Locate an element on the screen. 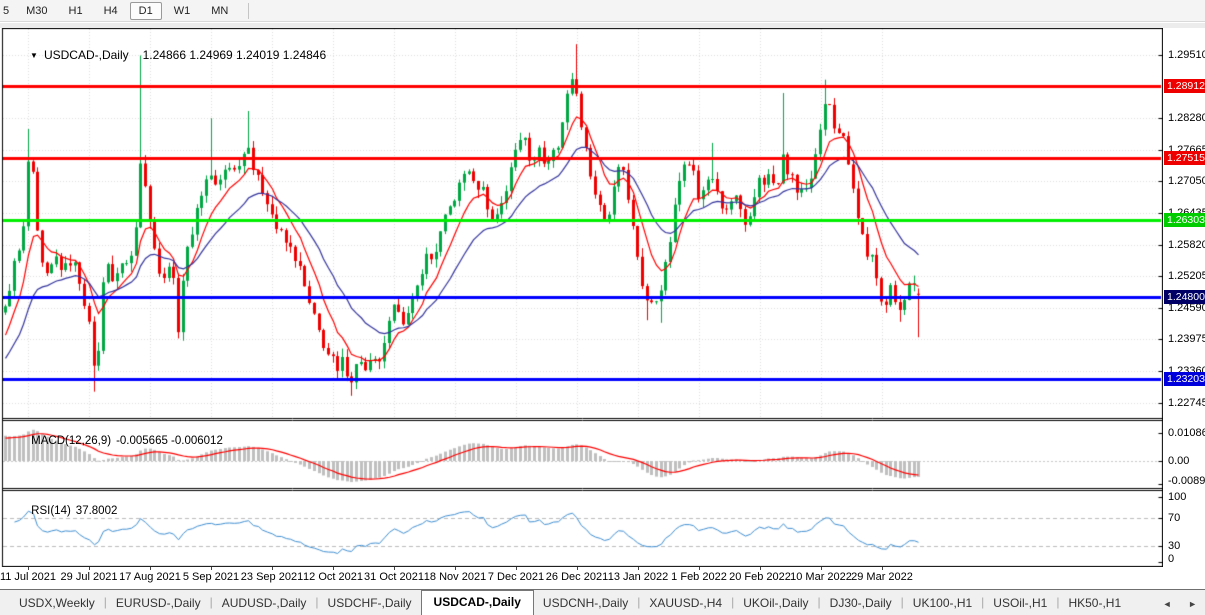 Image resolution: width=1205 pixels, height=615 pixels. rsi-axis-level-label: 100 is located at coordinates (1177, 497).